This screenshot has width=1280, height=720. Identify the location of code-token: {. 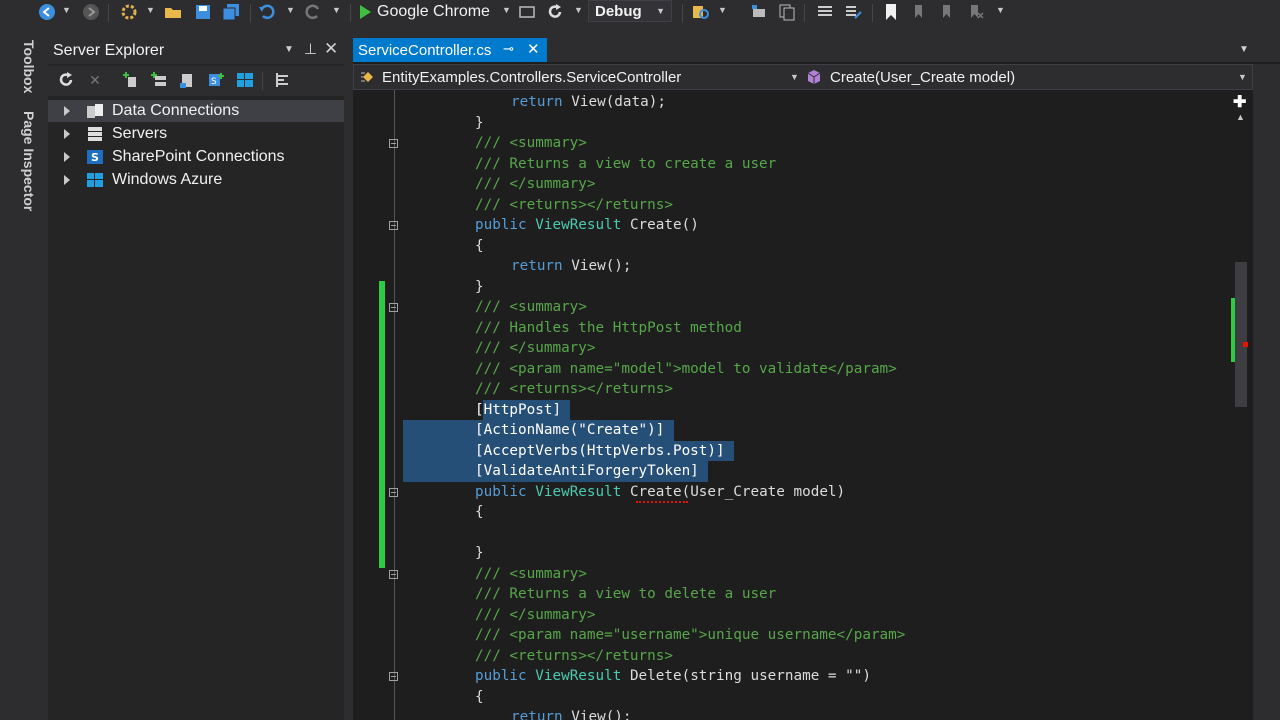
(479, 512).